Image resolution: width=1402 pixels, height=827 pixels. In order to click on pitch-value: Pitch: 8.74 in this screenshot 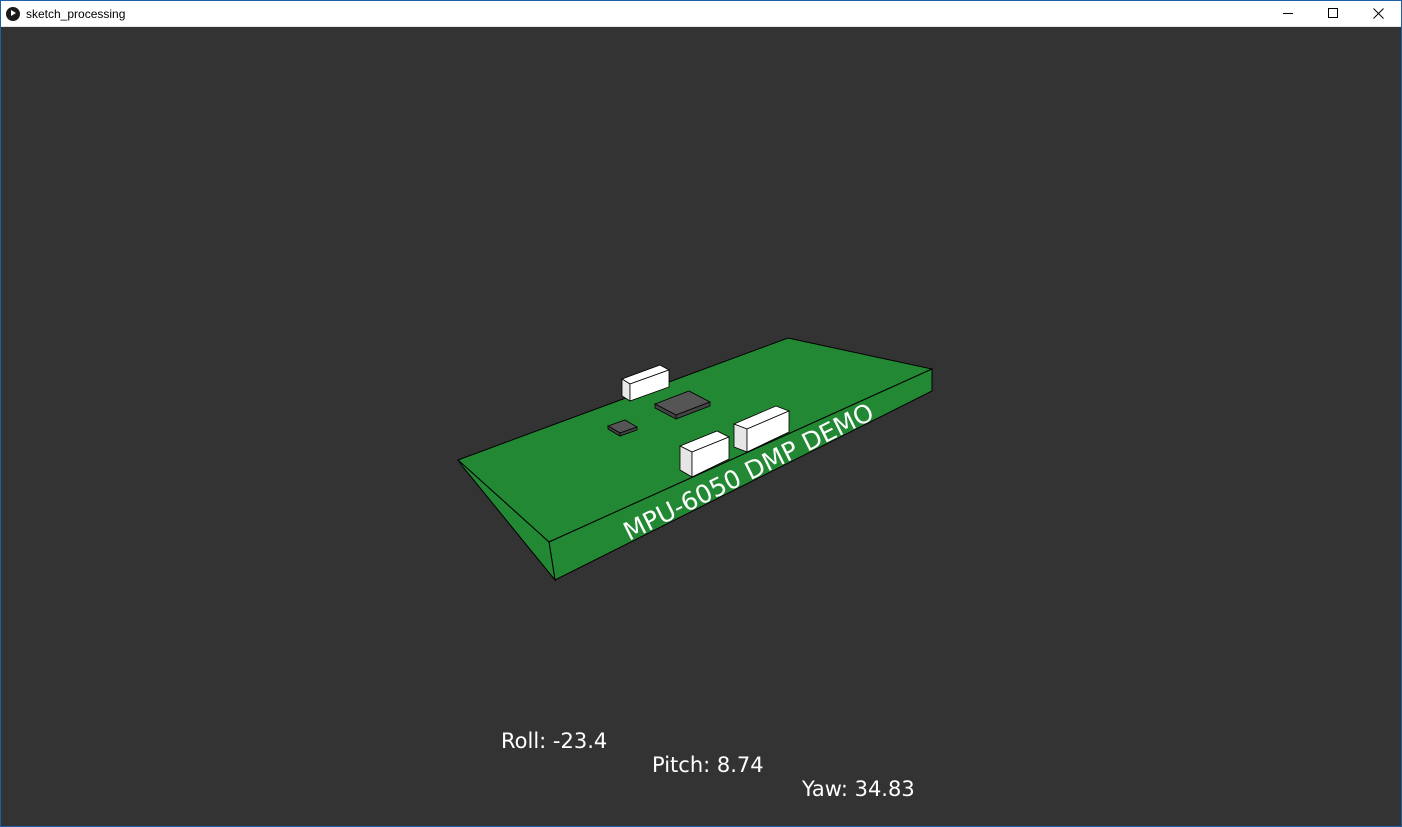, I will do `click(708, 765)`.